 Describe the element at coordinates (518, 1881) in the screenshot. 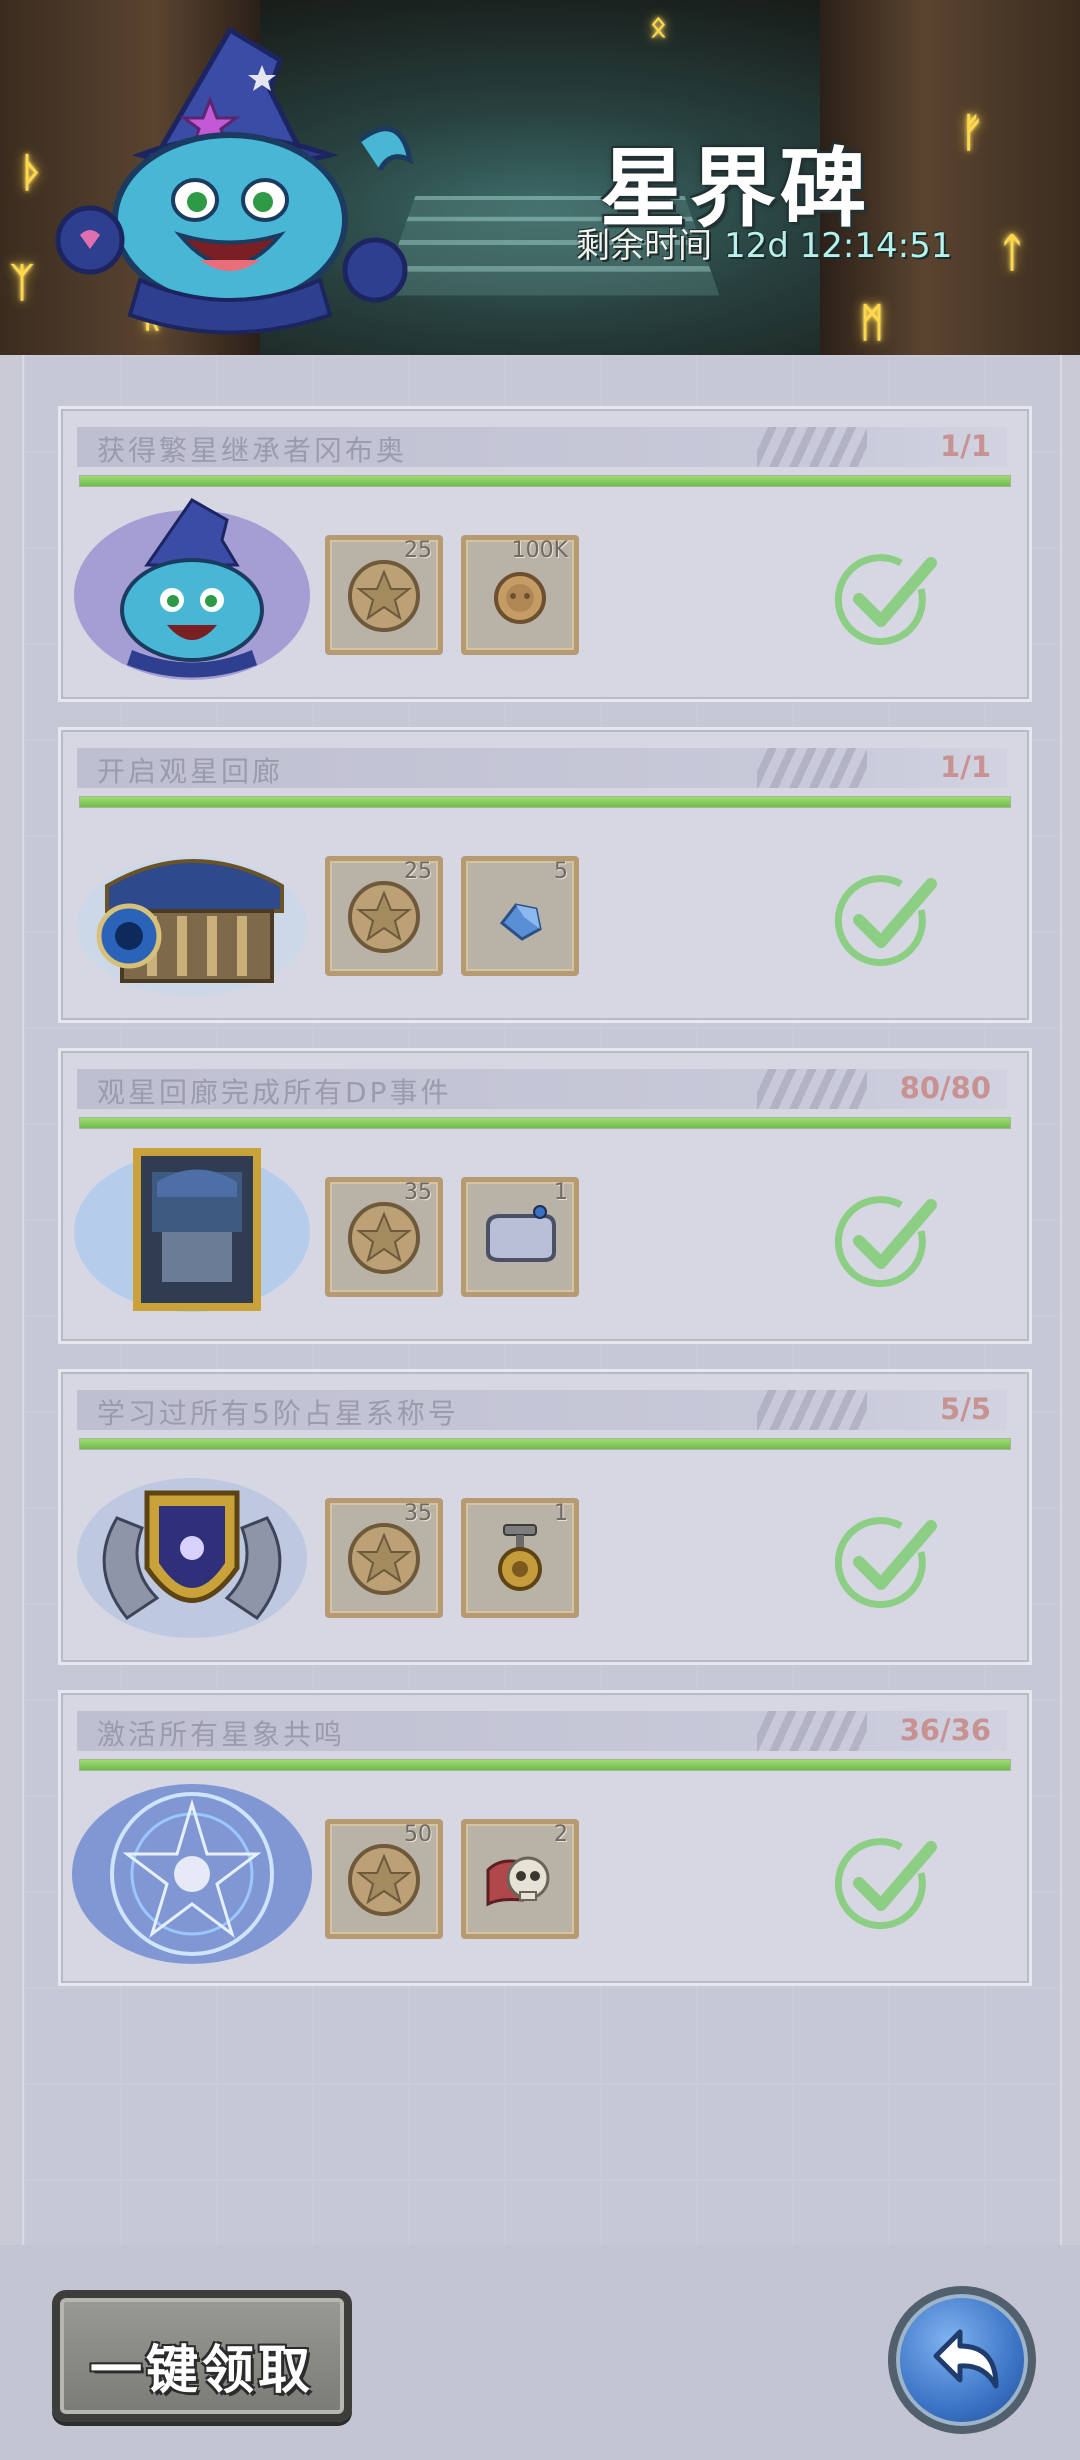

I see `skull-scroll-icon` at that location.